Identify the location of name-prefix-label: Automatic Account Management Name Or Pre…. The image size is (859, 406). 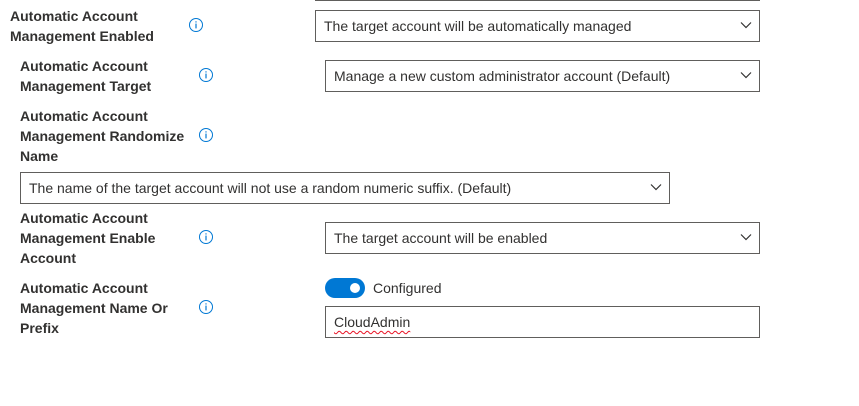
(94, 308).